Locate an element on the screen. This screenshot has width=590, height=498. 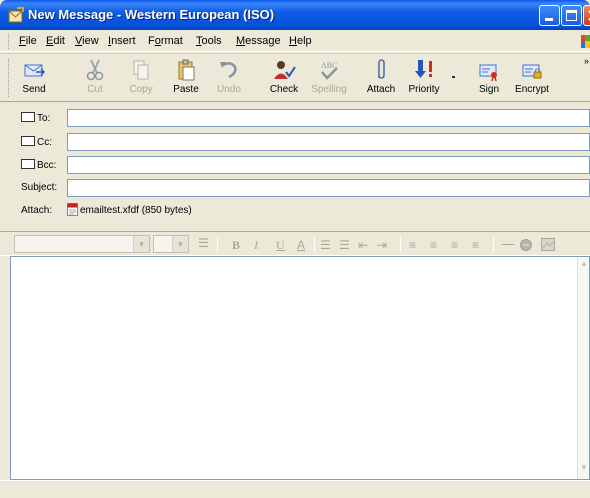
copy-label: Copy is located at coordinates (141, 89).